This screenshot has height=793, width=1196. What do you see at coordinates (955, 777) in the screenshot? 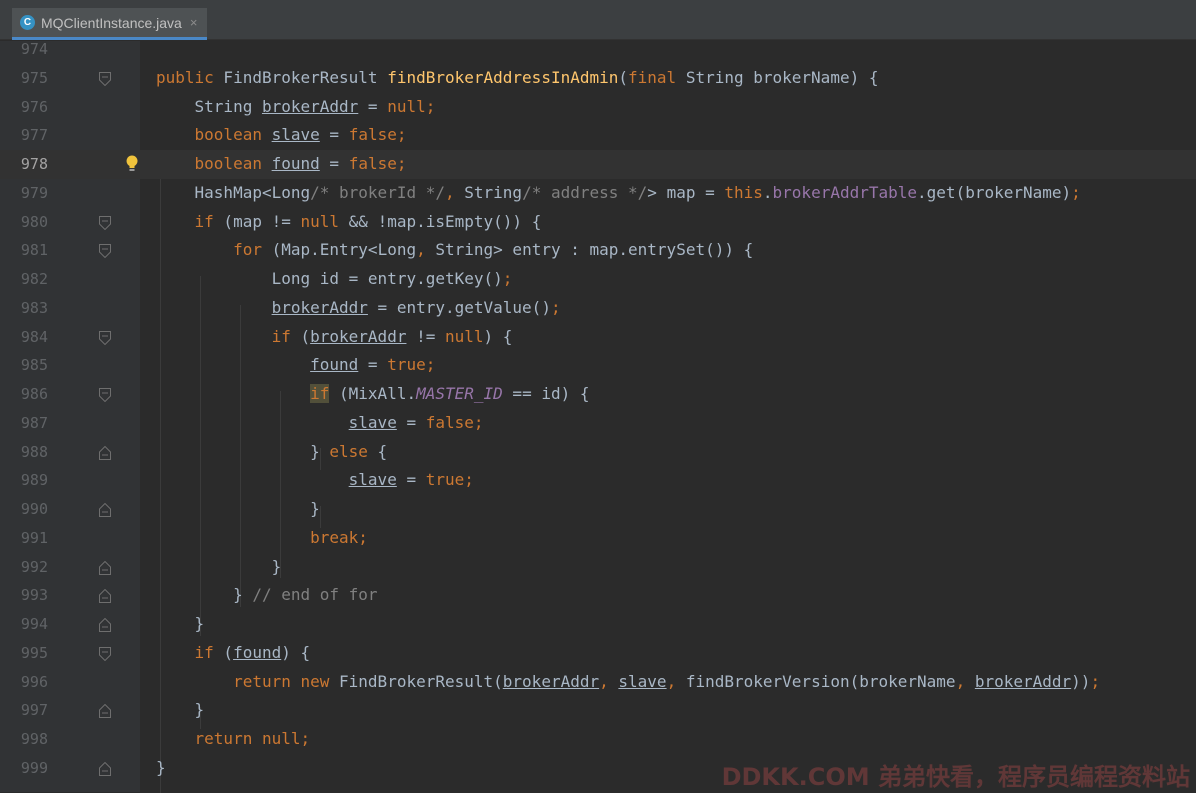
I see `watermark: DDKK.COM 弟弟快看，程序员编程资料站` at bounding box center [955, 777].